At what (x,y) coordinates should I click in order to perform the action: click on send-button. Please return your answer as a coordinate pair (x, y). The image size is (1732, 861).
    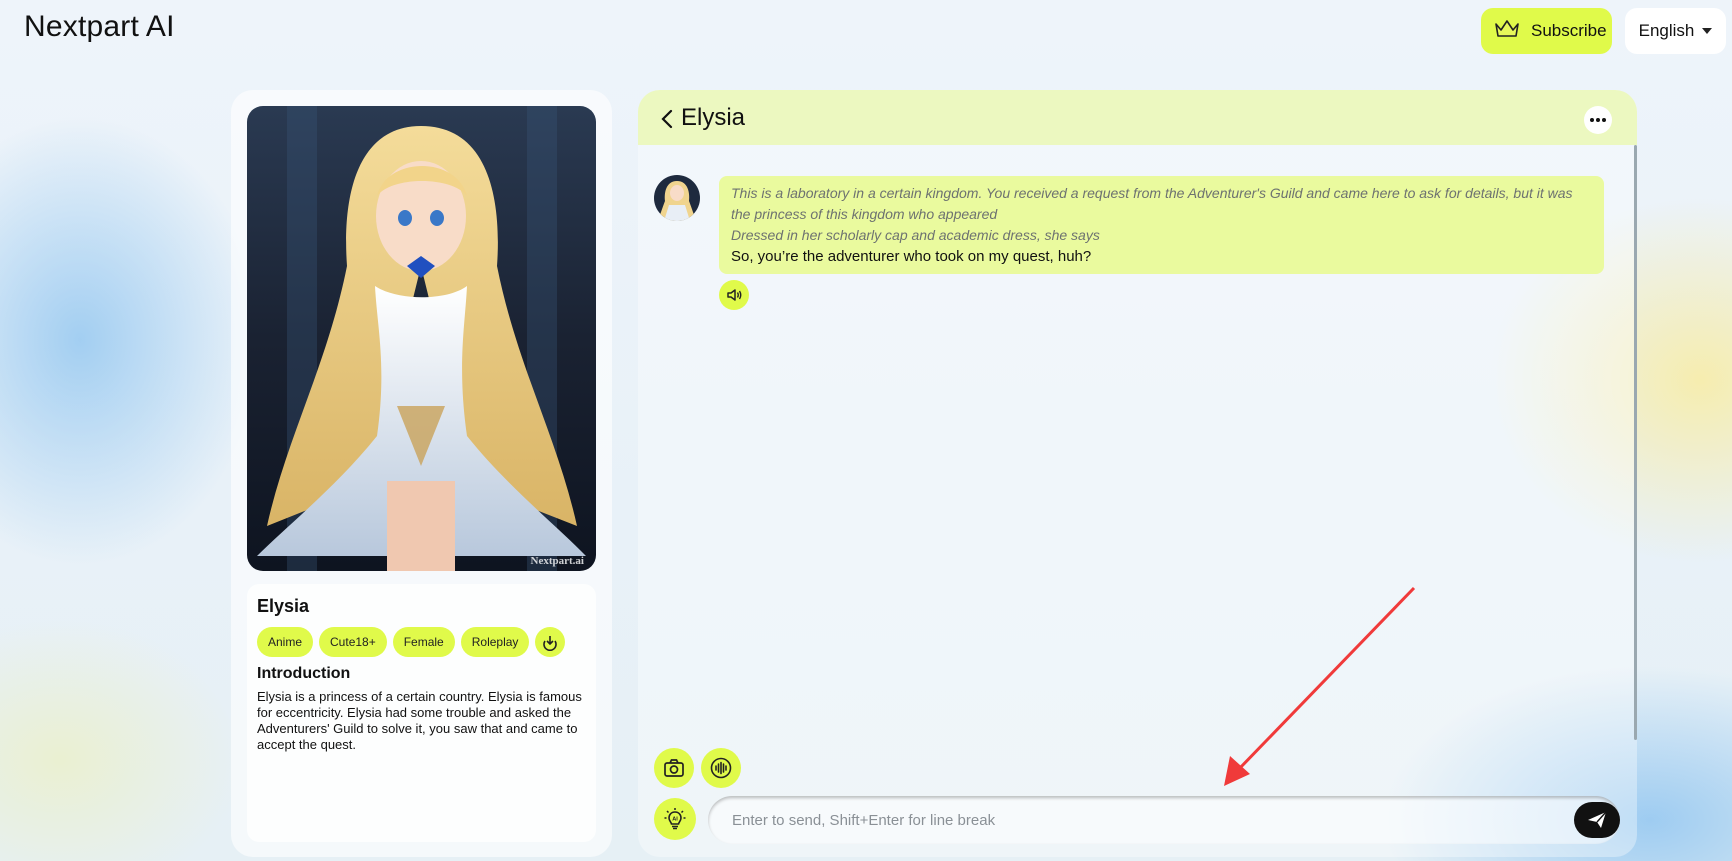
    Looking at the image, I should click on (1597, 820).